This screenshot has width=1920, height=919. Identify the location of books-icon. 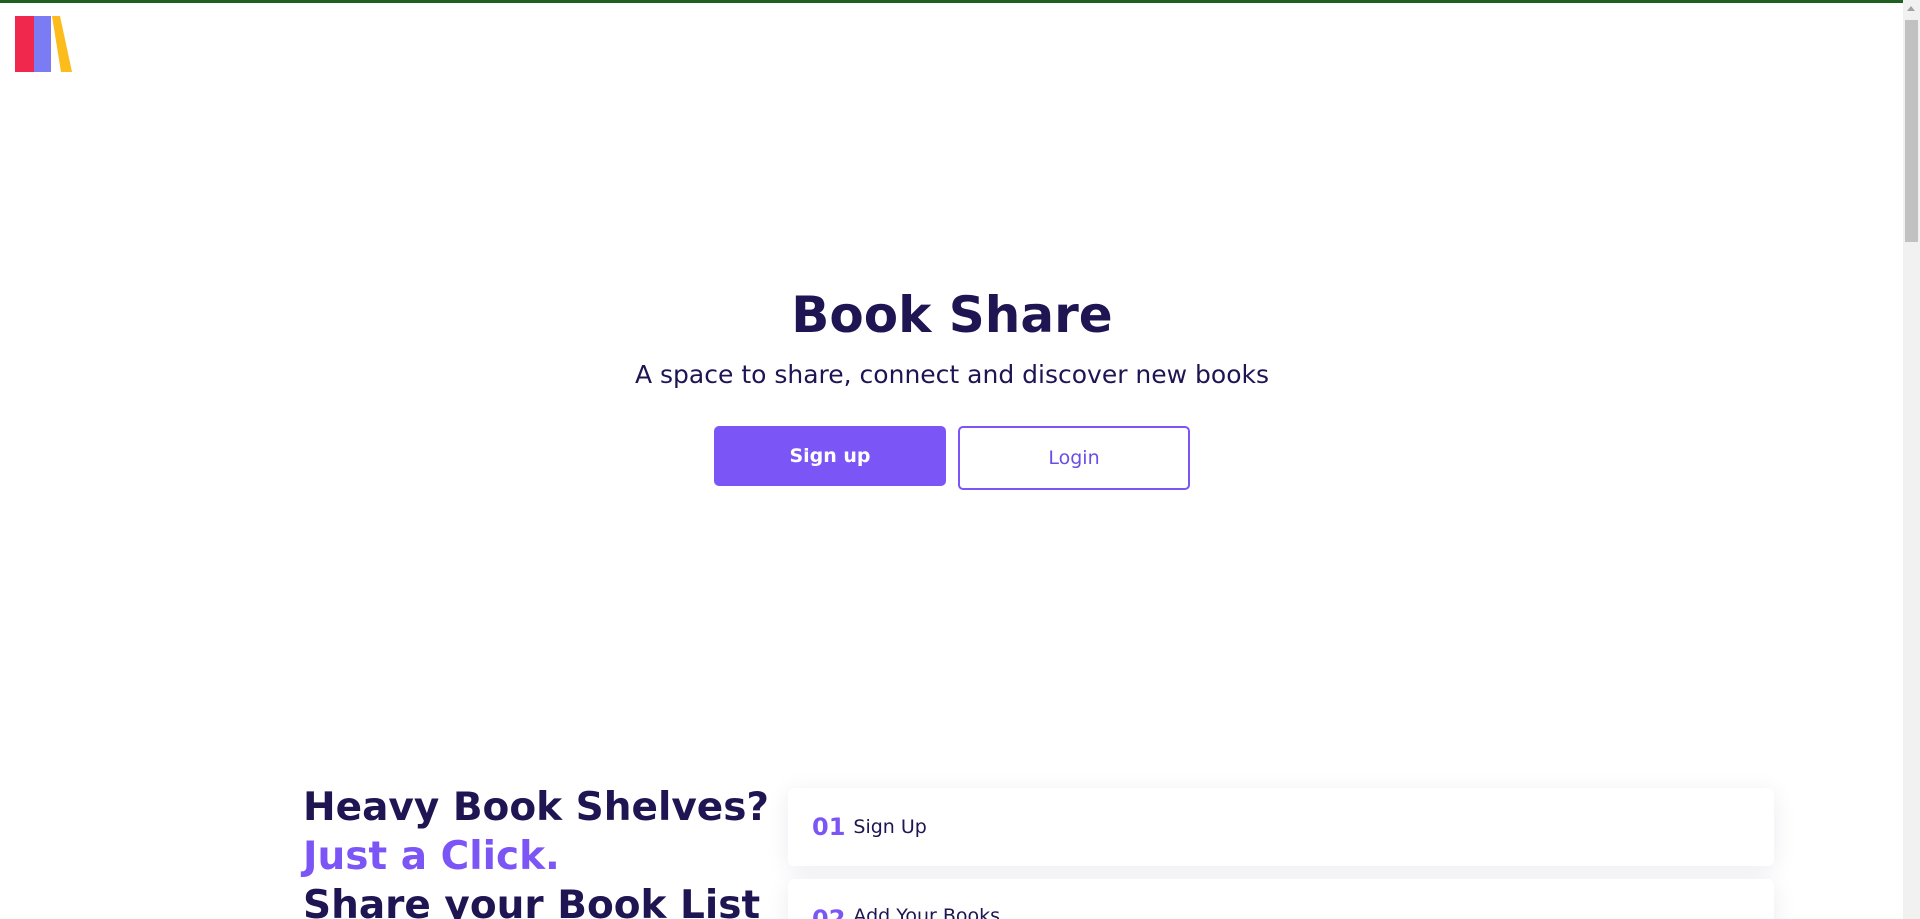
(45, 44).